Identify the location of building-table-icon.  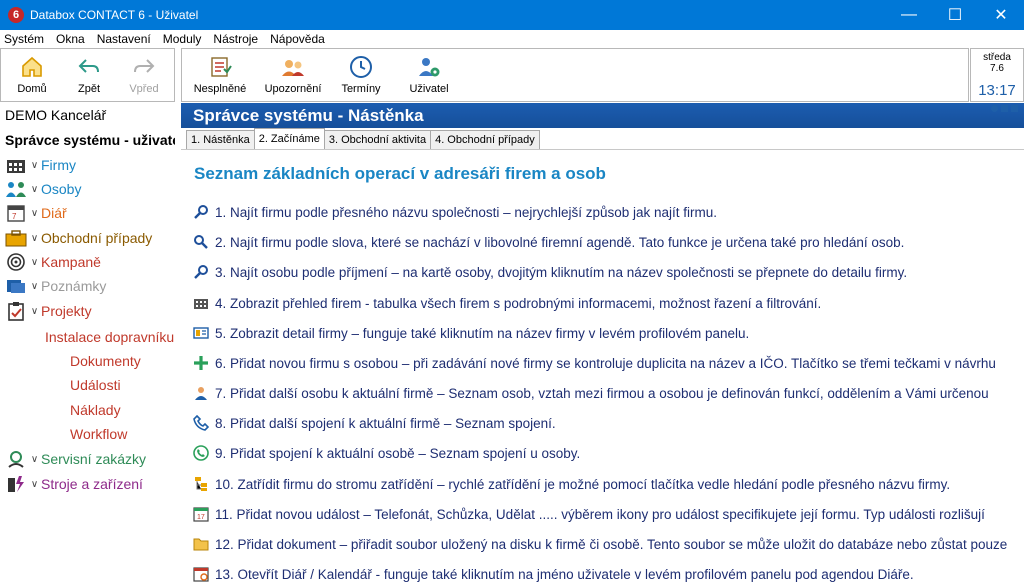
(204, 303).